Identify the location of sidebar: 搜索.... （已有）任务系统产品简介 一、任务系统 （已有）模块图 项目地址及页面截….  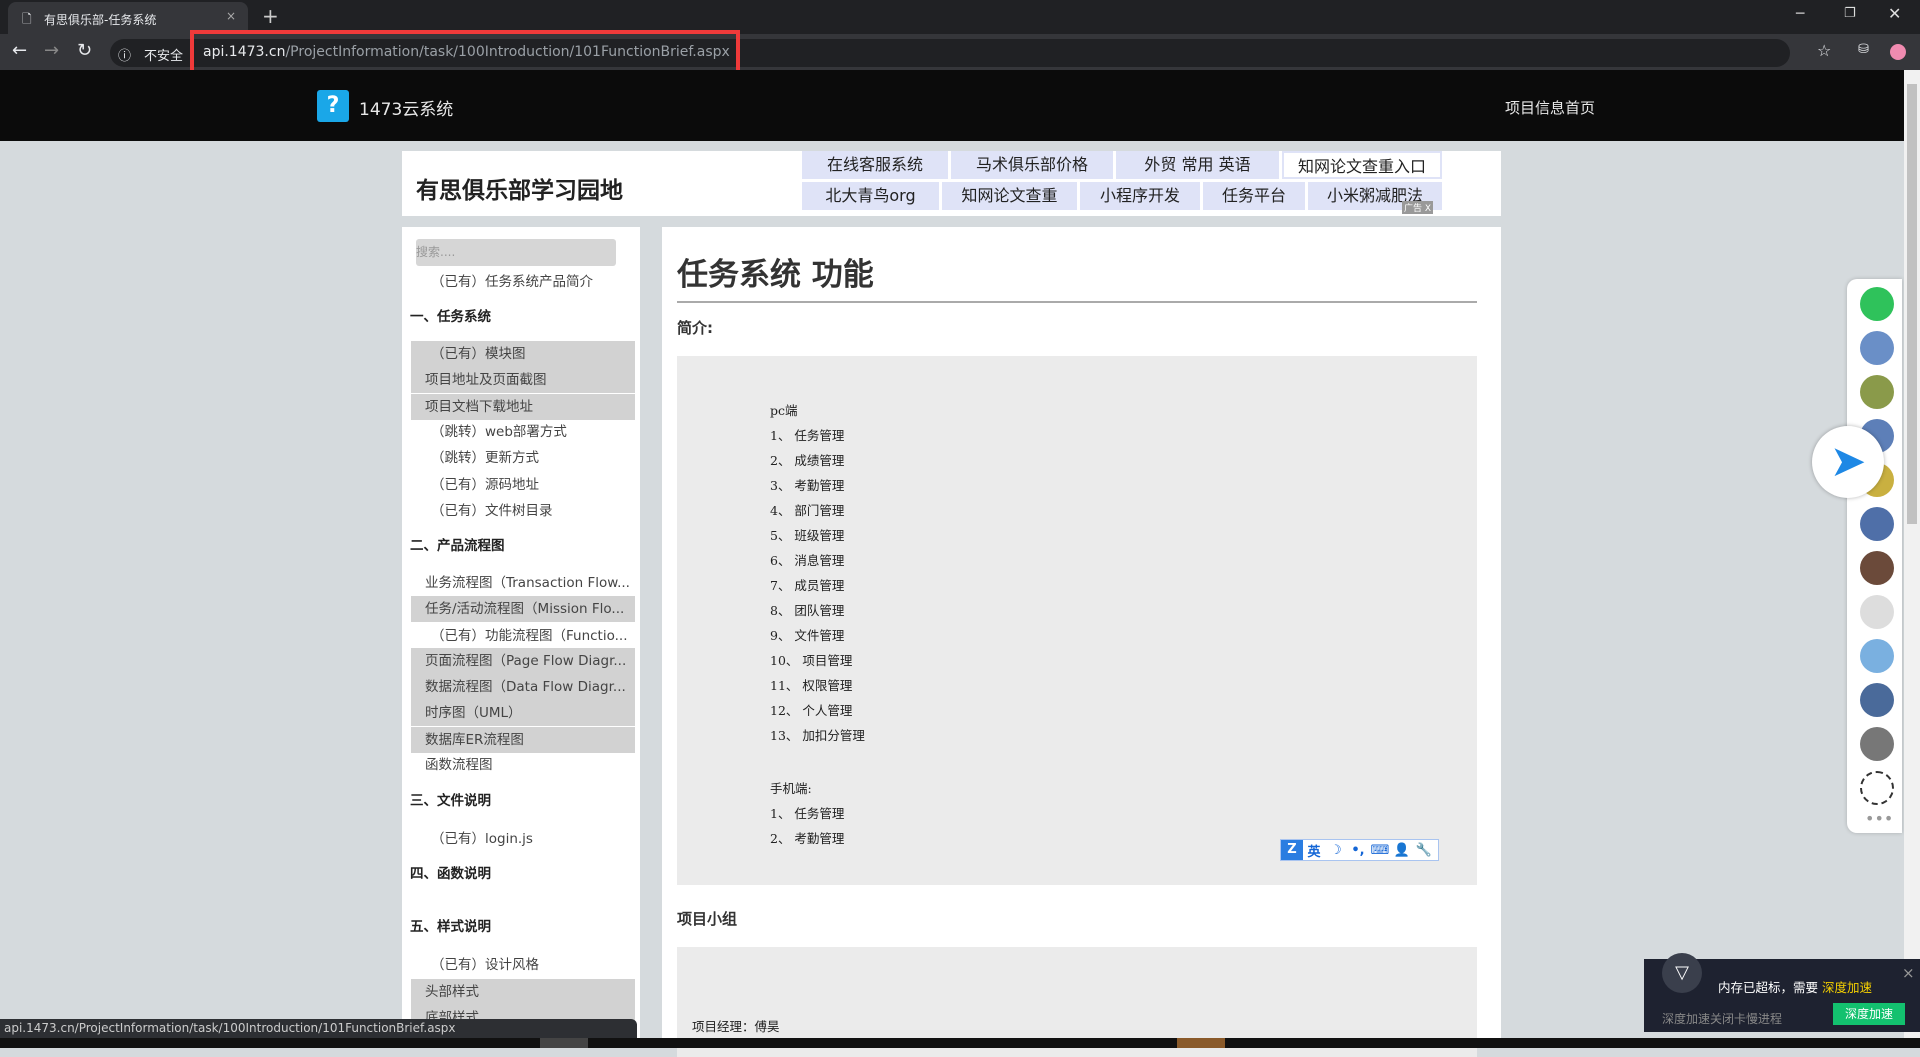
(521, 637).